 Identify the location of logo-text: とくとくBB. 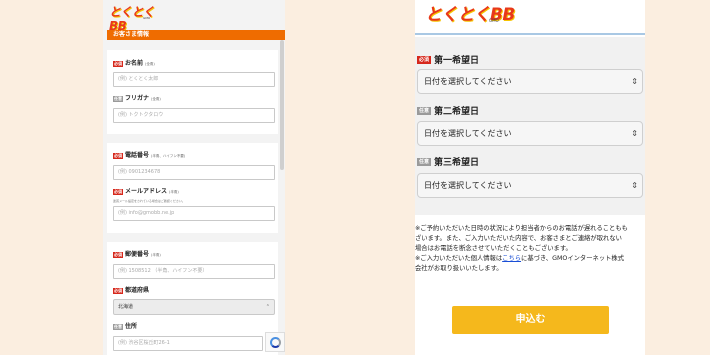
(470, 15).